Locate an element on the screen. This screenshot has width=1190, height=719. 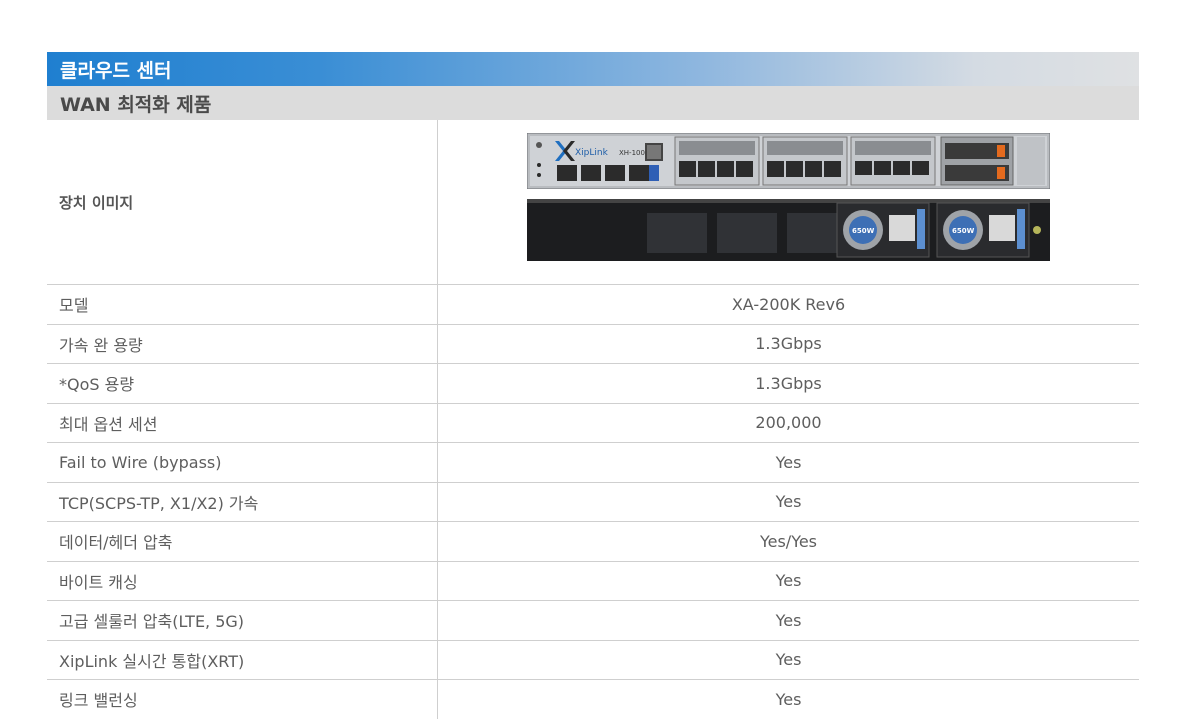
device-images: XipLink XH-1000 650W 650W is located at coordinates (788, 202).